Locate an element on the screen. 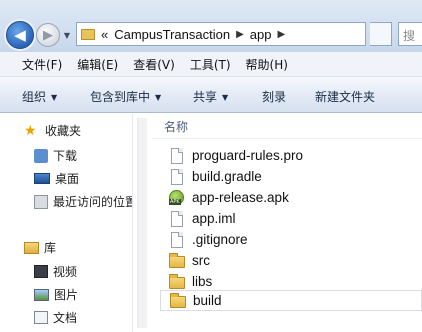  file-row: app.iml is located at coordinates (291, 218).